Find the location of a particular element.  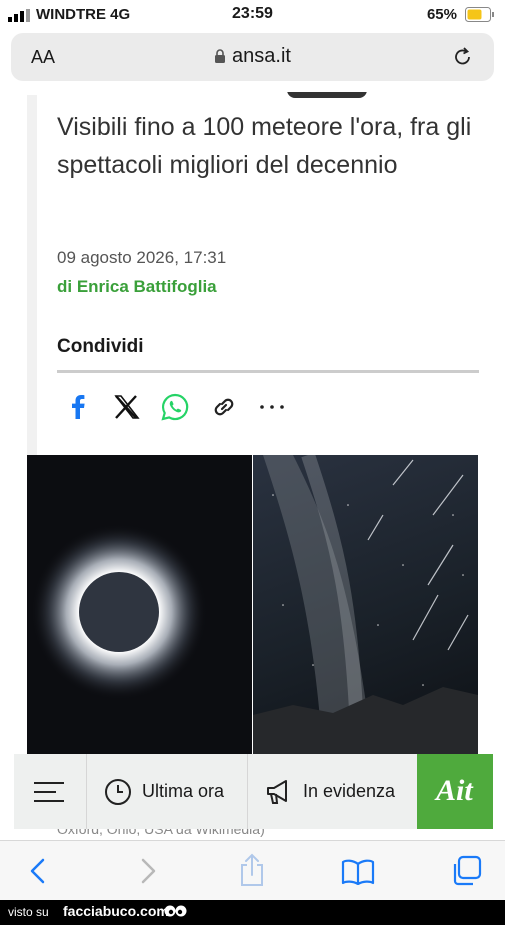

watermark-footer: visto su facciabuco.com is located at coordinates (252, 912).